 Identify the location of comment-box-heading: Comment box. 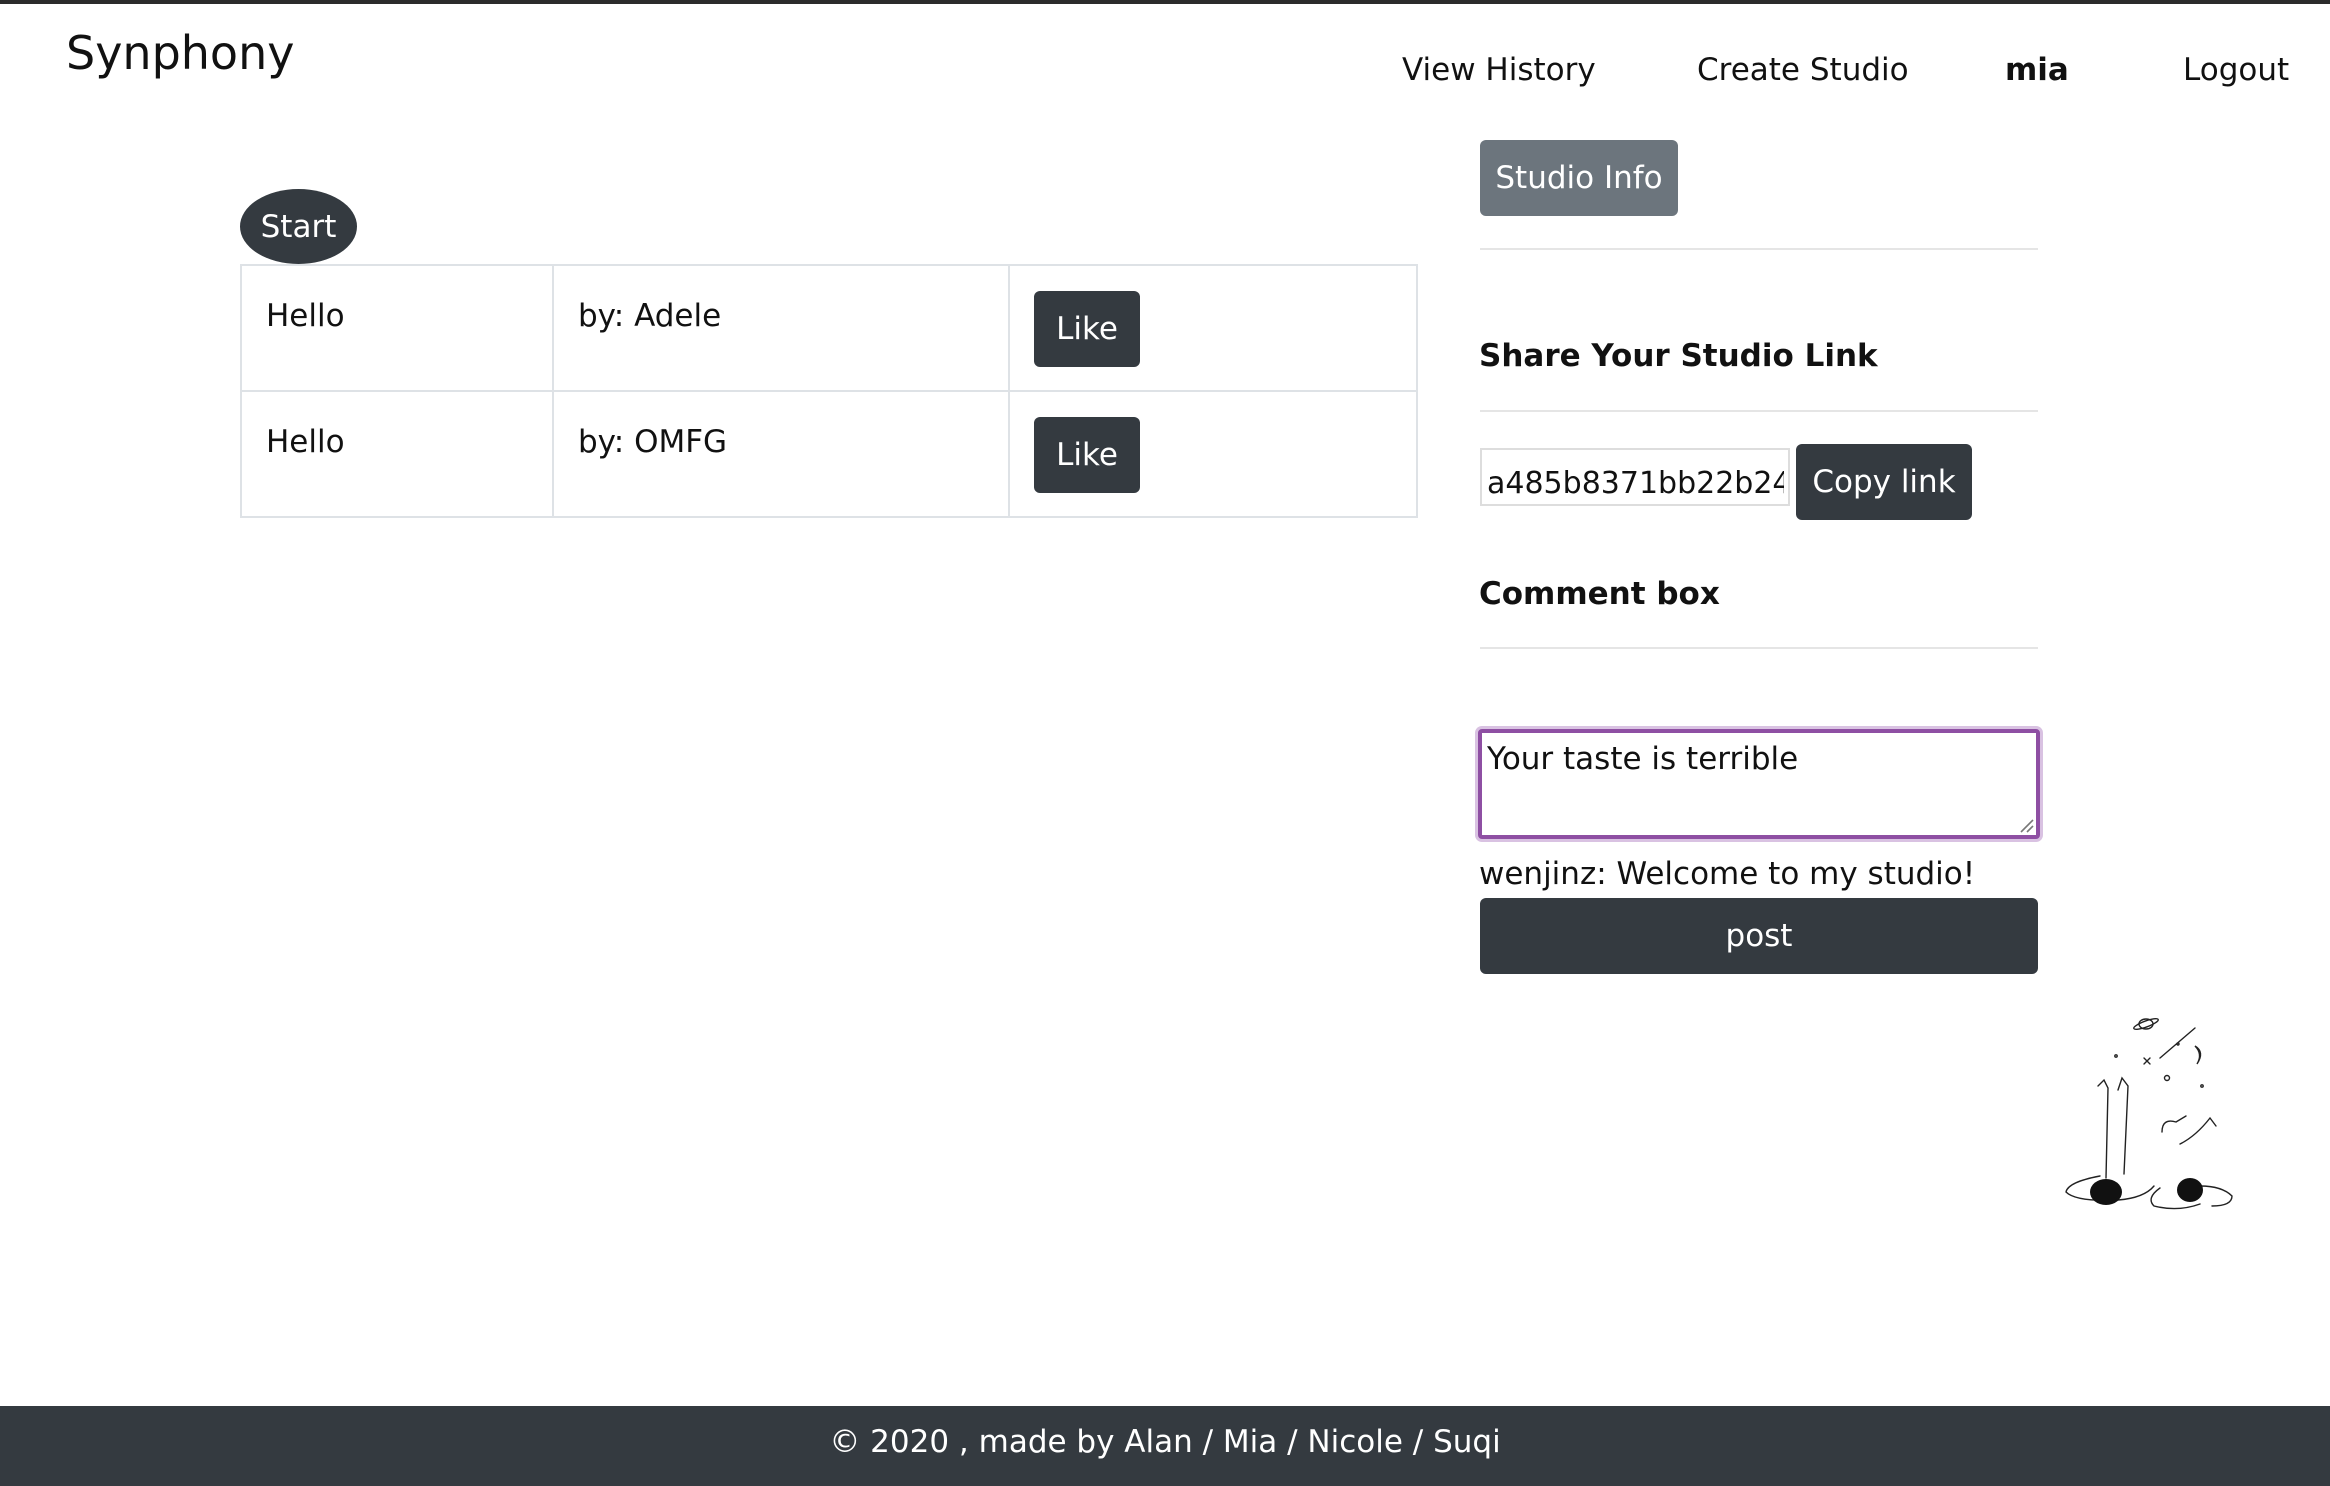
(1599, 594).